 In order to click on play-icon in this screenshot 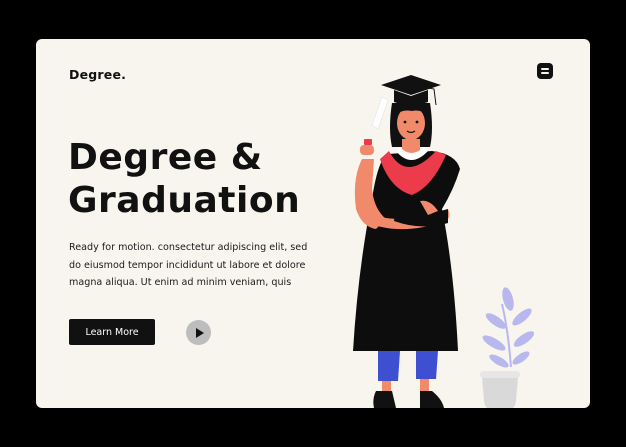, I will do `click(200, 332)`.